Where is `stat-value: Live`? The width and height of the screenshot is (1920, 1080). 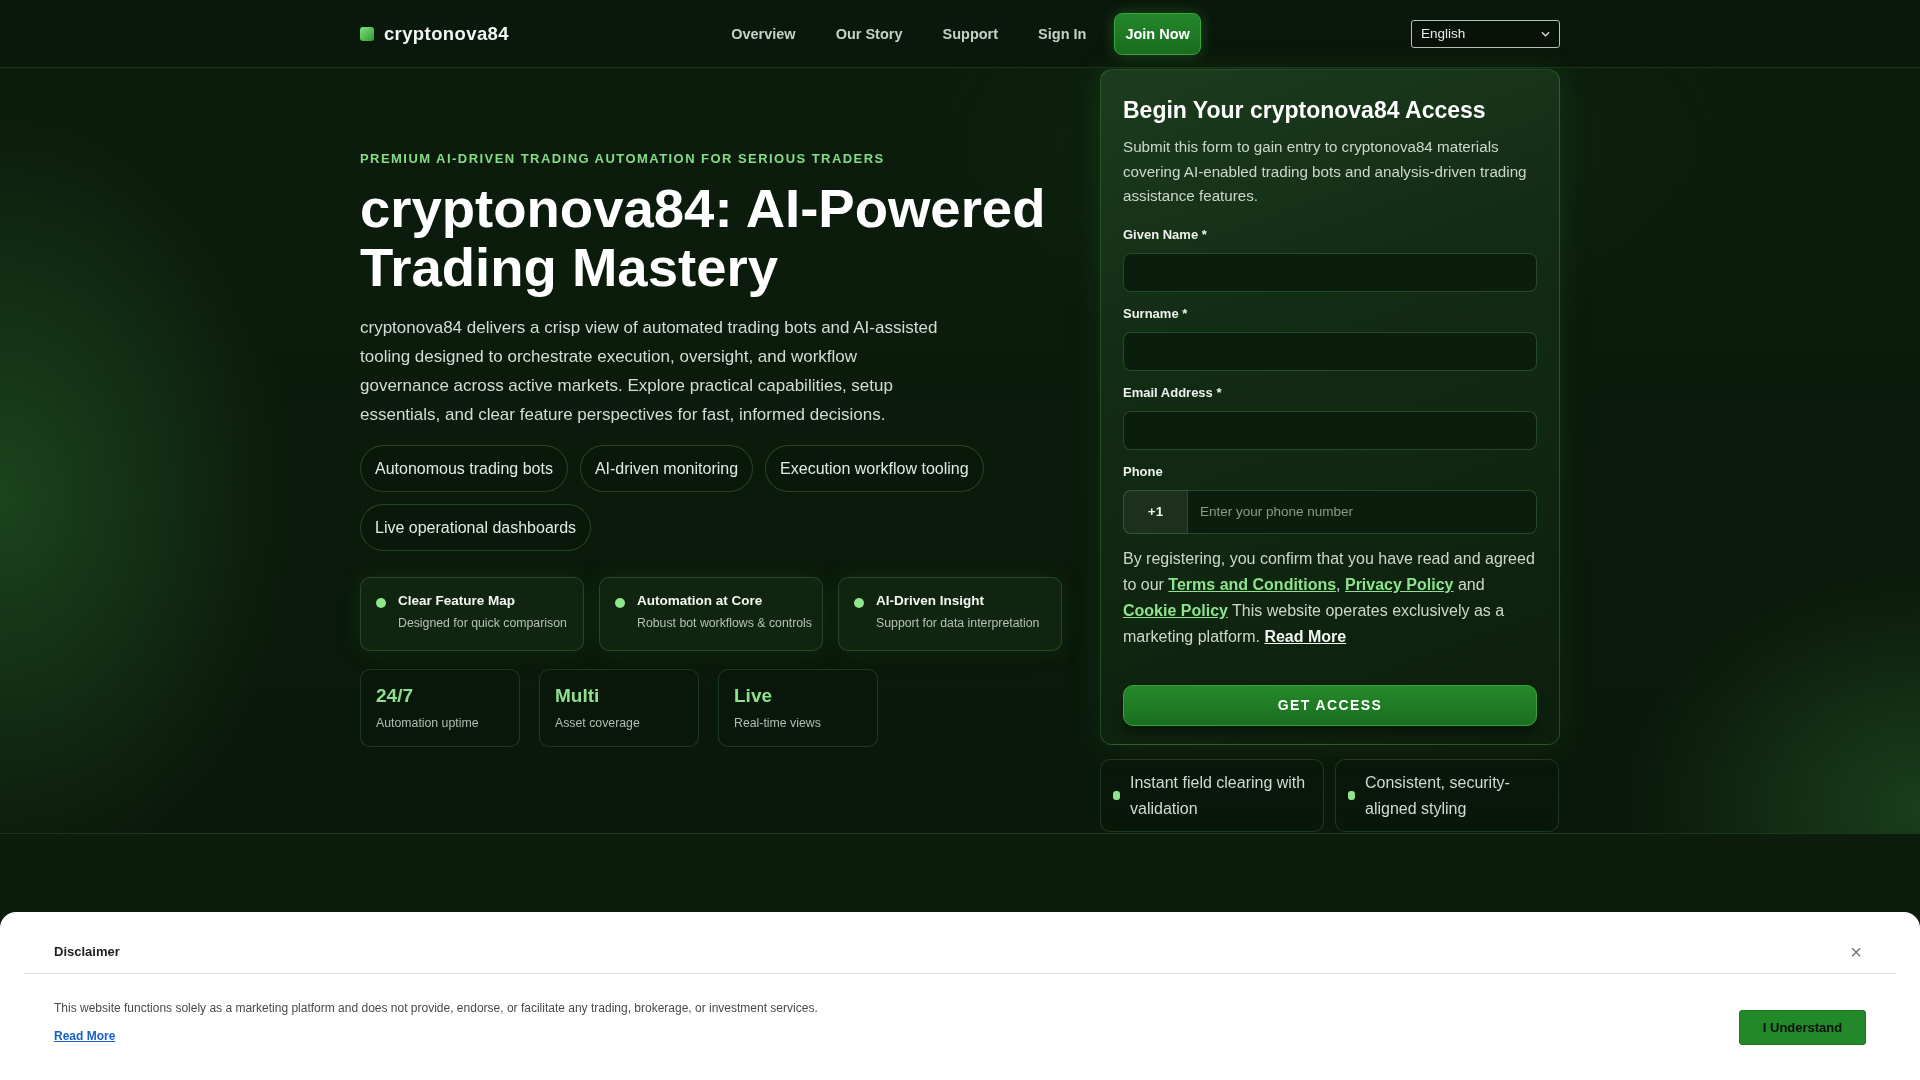 stat-value: Live is located at coordinates (754, 696).